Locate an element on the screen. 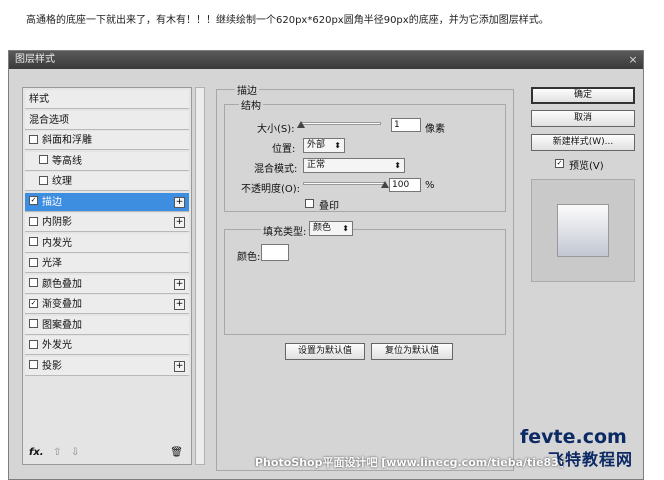 Image resolution: width=664 pixels, height=480 pixels. opacity-input: 100 is located at coordinates (405, 185).